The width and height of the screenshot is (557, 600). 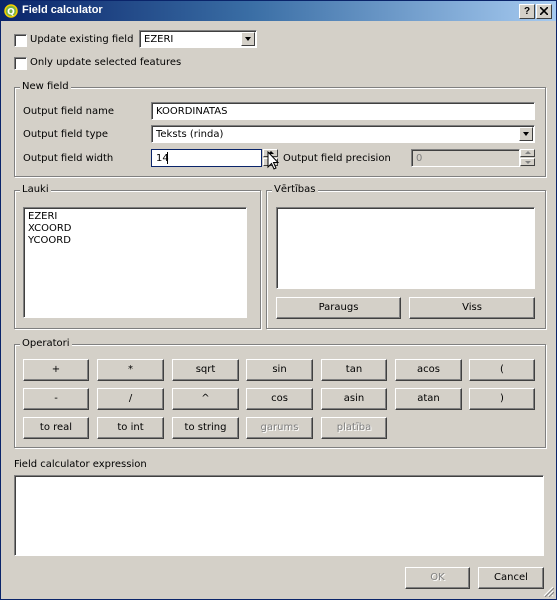 What do you see at coordinates (62, 10) in the screenshot?
I see `window-title: Field calculator` at bounding box center [62, 10].